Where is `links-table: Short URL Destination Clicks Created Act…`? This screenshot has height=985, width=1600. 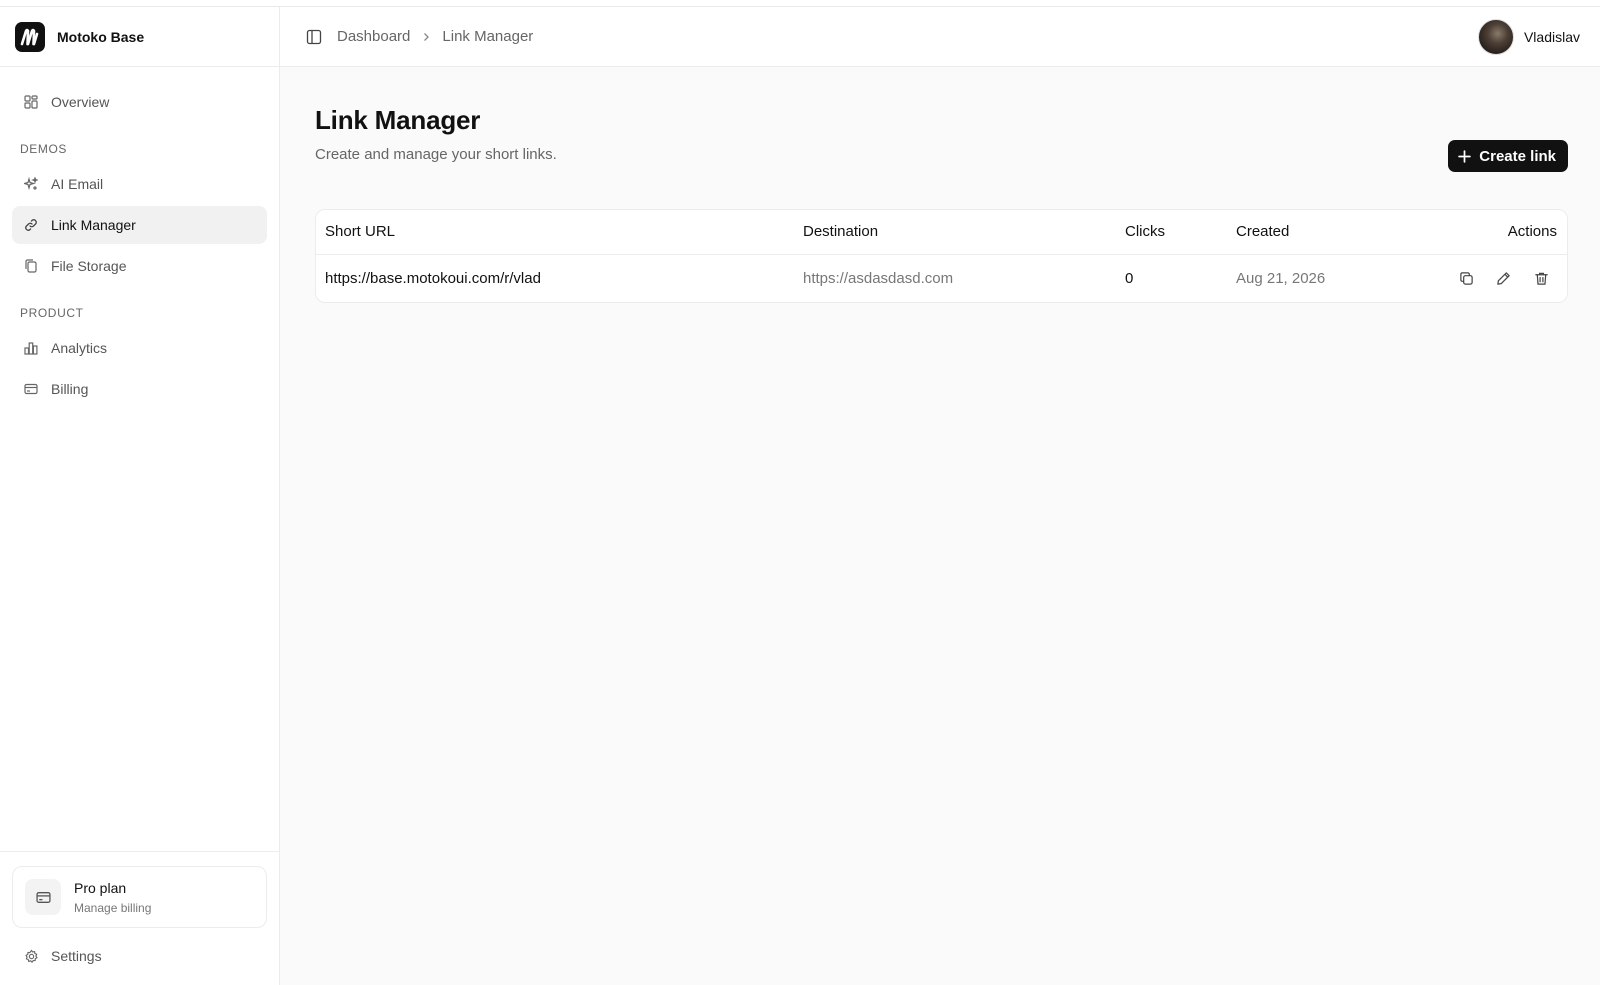
links-table: Short URL Destination Clicks Created Act… is located at coordinates (941, 256).